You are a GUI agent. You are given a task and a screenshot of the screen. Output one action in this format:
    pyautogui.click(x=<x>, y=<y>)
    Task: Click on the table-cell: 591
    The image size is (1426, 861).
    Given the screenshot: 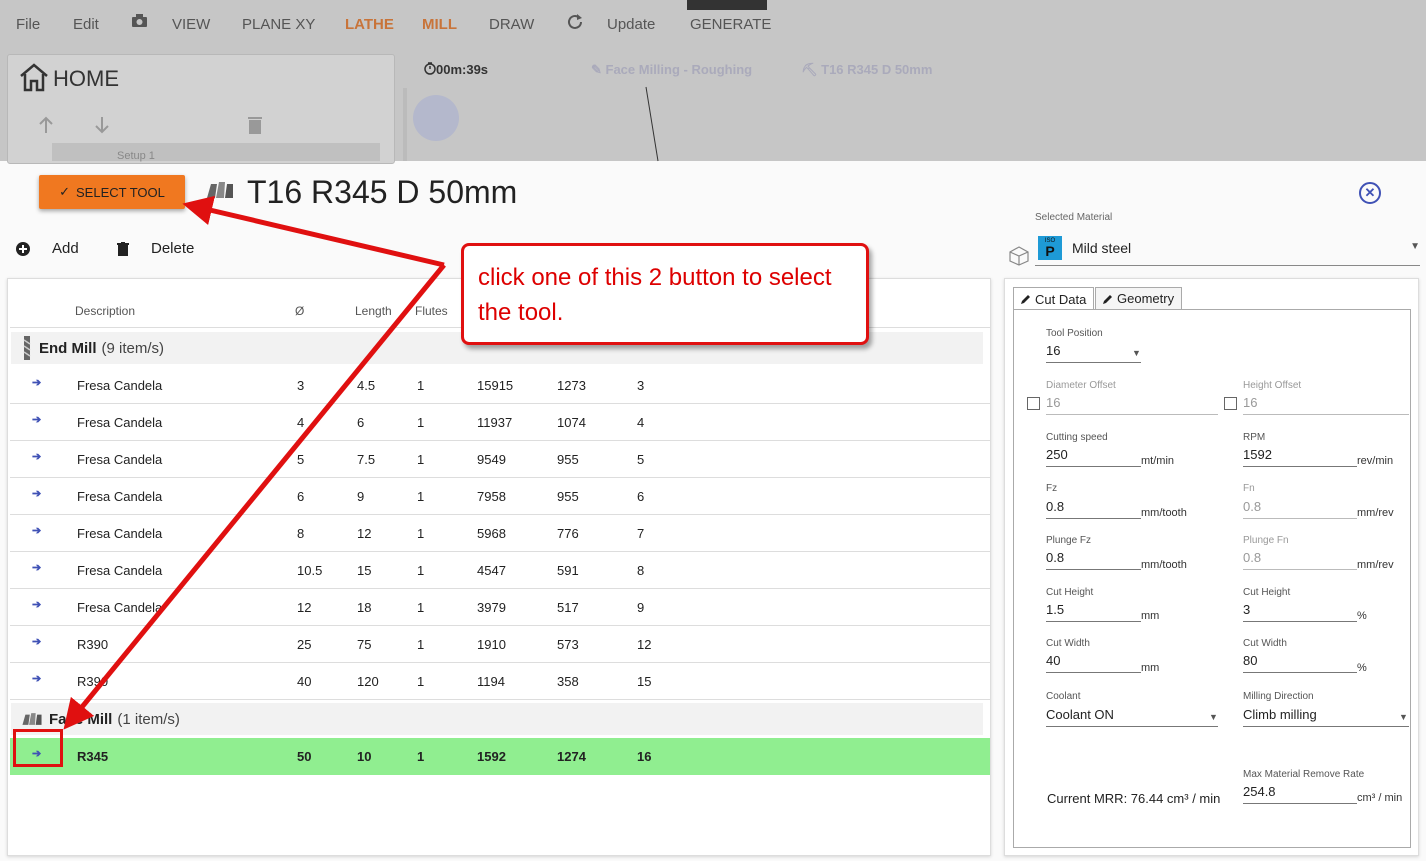 What is the action you would take?
    pyautogui.click(x=568, y=570)
    